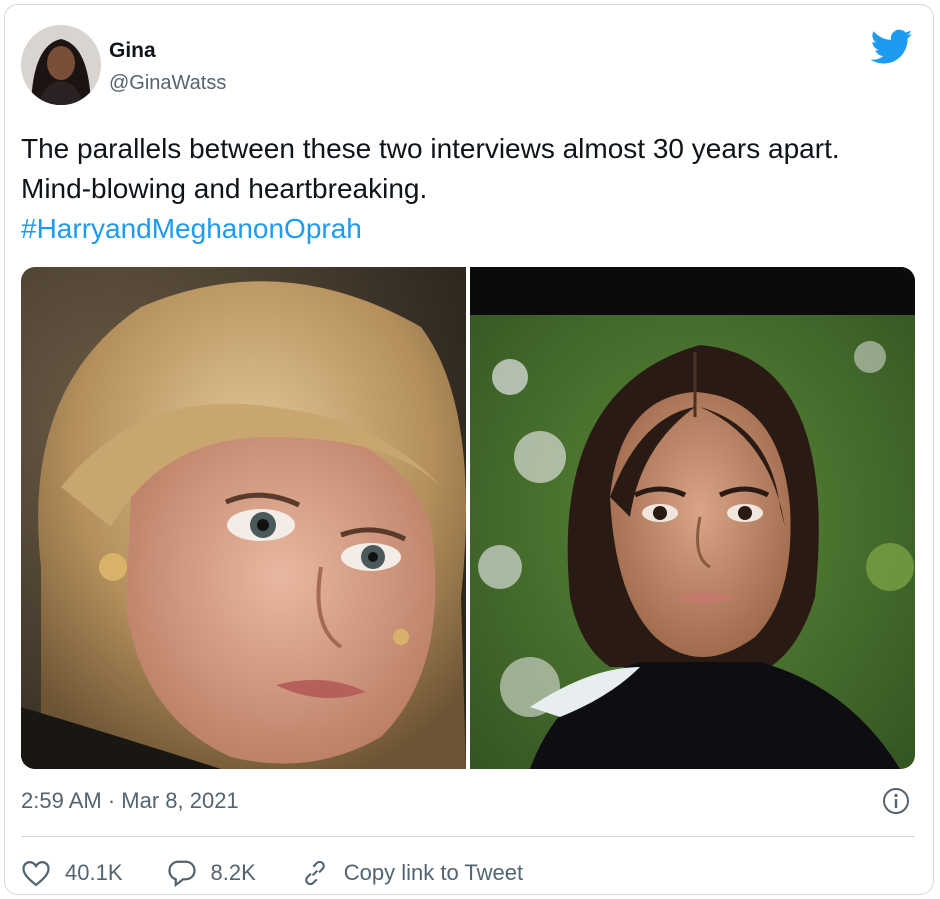 Image resolution: width=940 pixels, height=899 pixels. Describe the element at coordinates (896, 801) in the screenshot. I see `info-icon` at that location.